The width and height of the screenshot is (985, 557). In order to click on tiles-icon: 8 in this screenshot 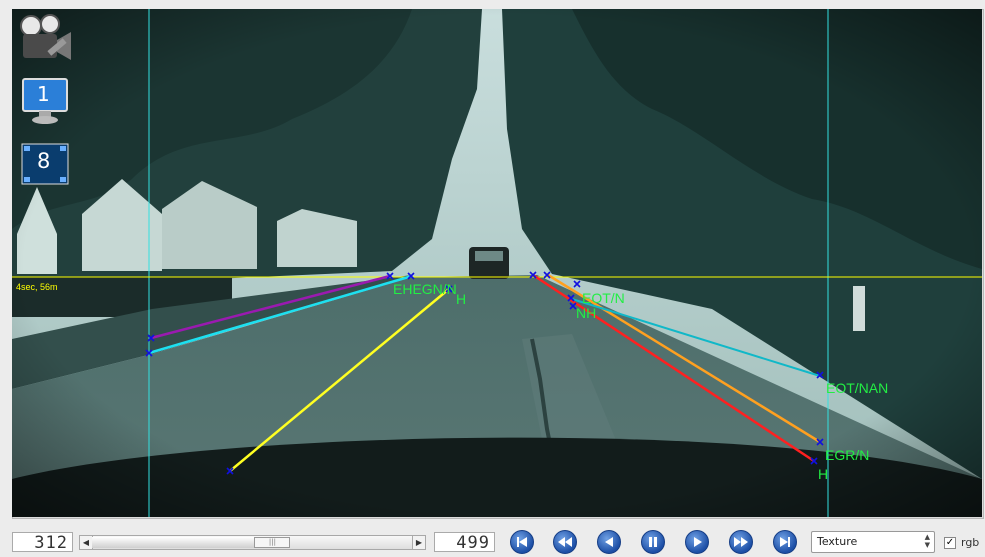, I will do `click(45, 164)`.